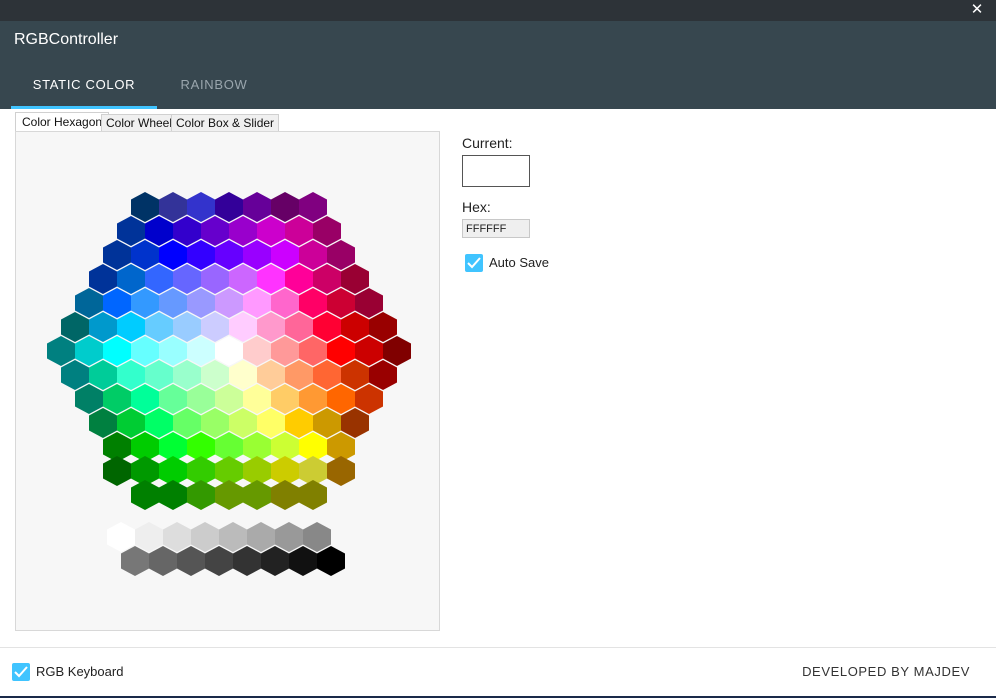  I want to click on tab-rainbow: RAINBOW, so click(214, 88).